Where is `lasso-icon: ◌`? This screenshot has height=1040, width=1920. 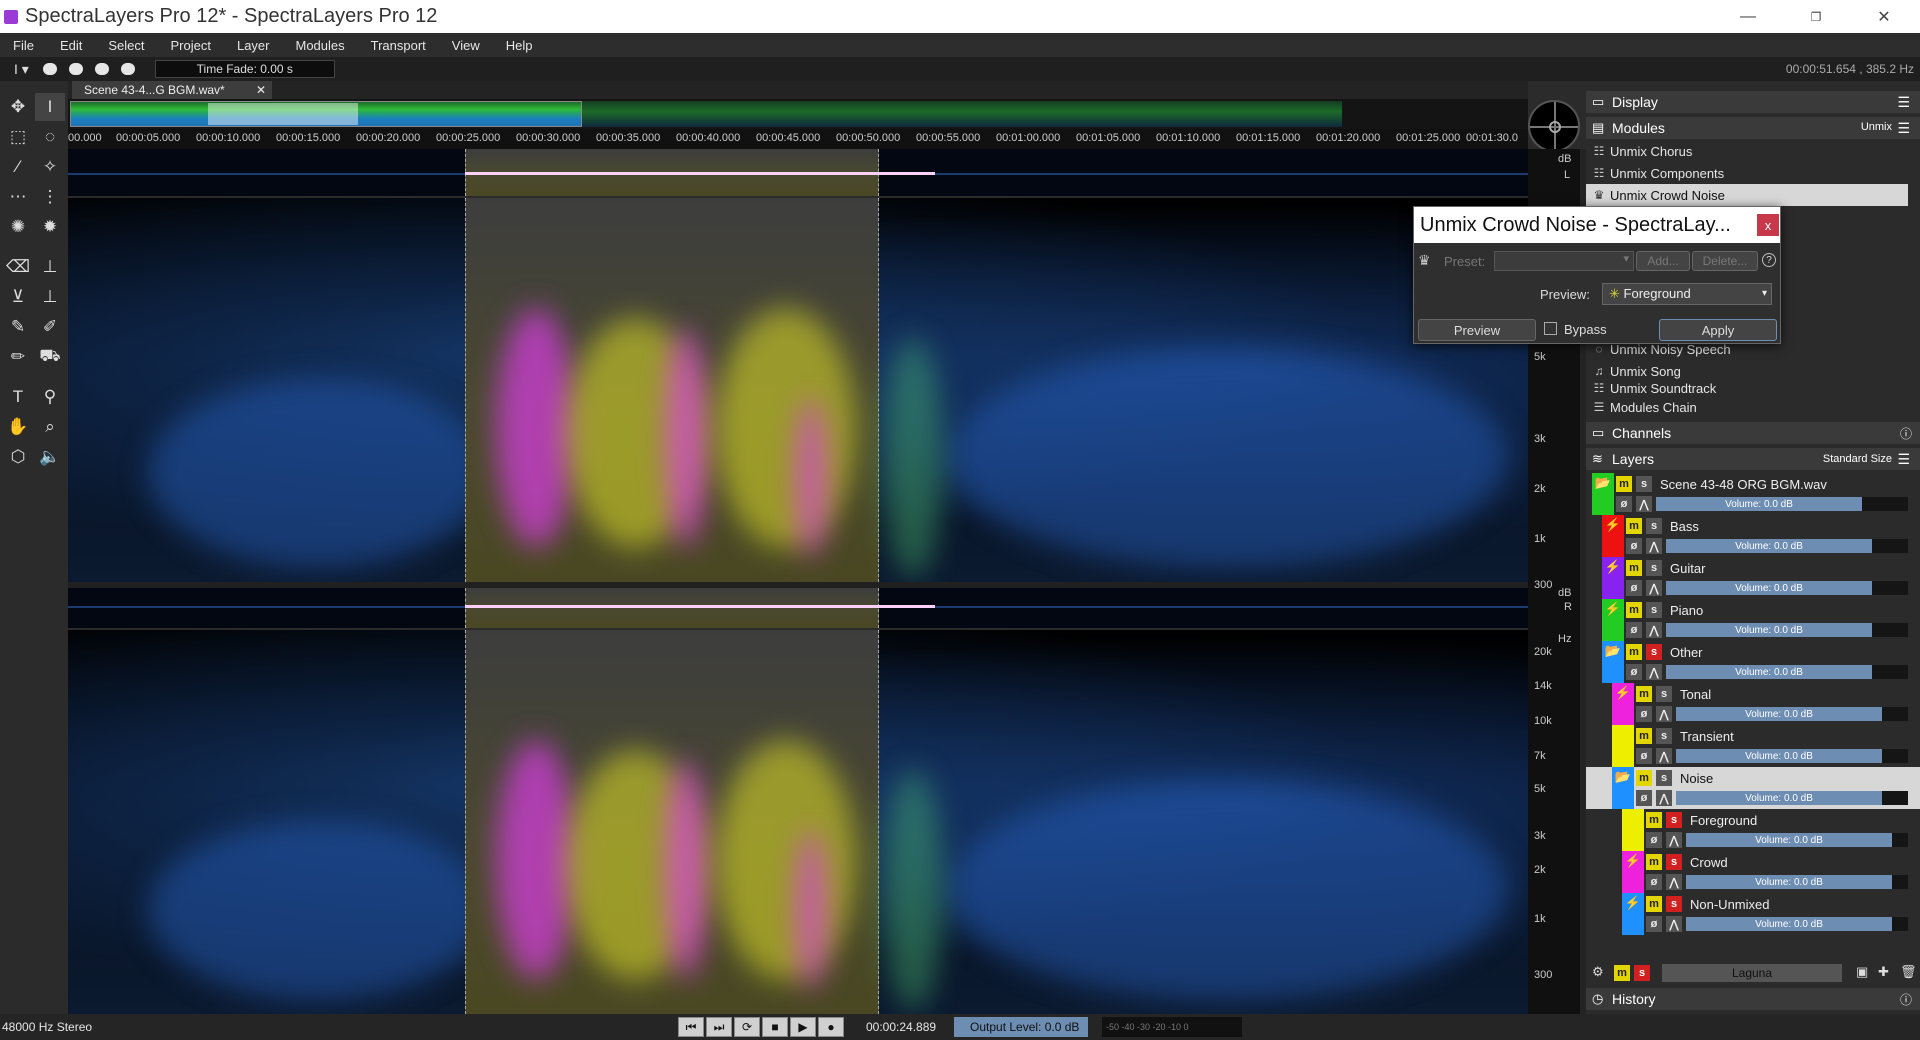
lasso-icon: ◌ is located at coordinates (50, 137).